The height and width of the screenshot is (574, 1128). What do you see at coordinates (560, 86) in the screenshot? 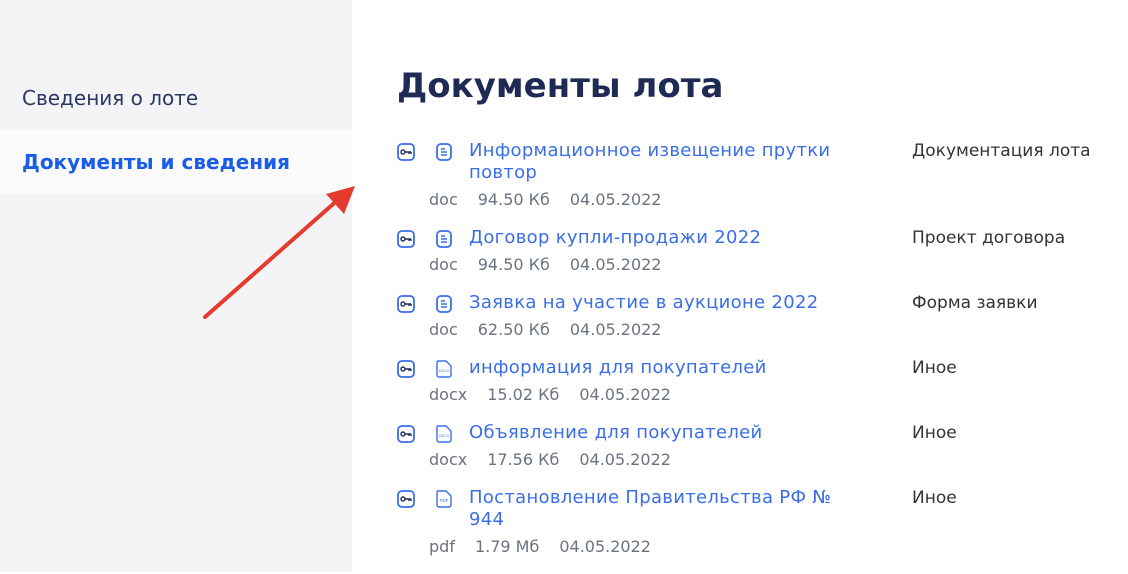
I see `page-title: Документы лота` at bounding box center [560, 86].